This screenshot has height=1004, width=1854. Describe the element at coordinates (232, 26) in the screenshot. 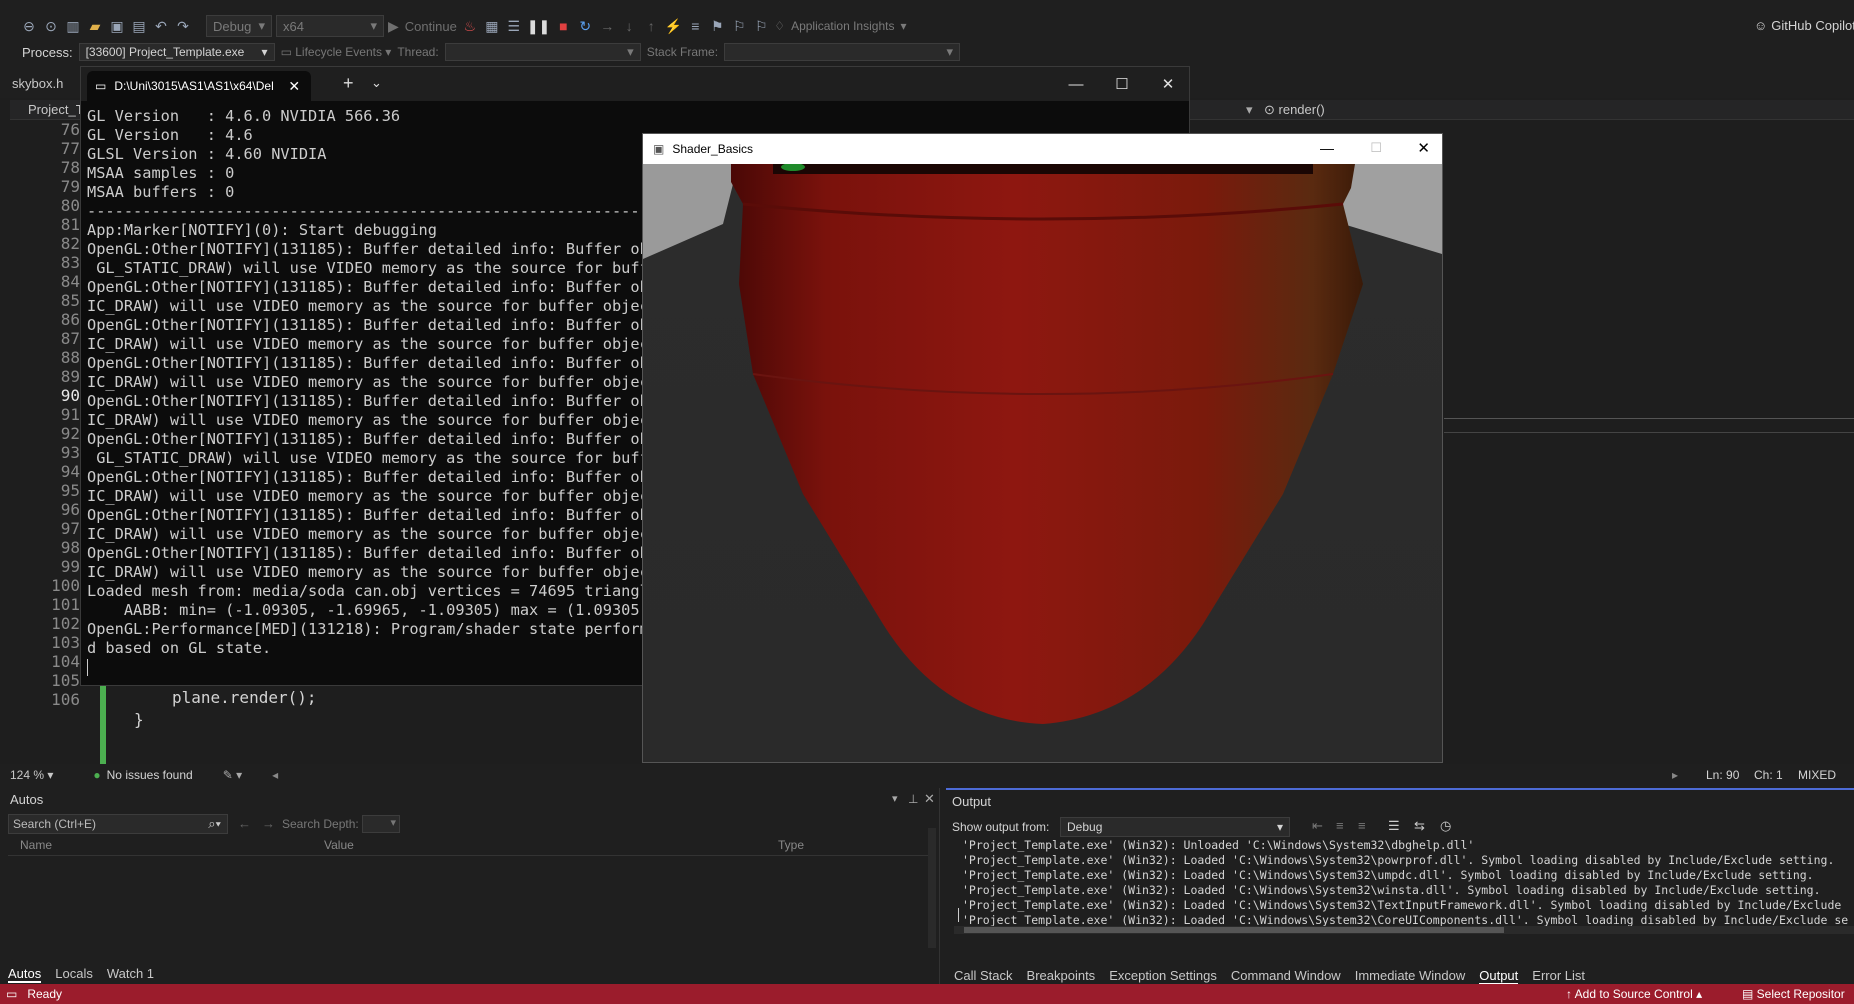

I see `config-value: Debug` at that location.